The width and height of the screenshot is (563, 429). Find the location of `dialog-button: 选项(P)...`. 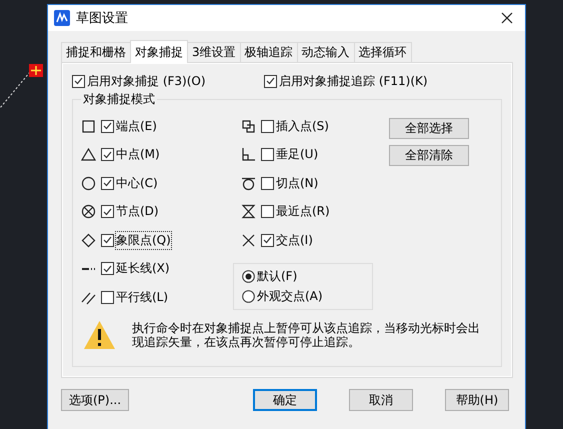

dialog-button: 选项(P)... is located at coordinates (95, 400).